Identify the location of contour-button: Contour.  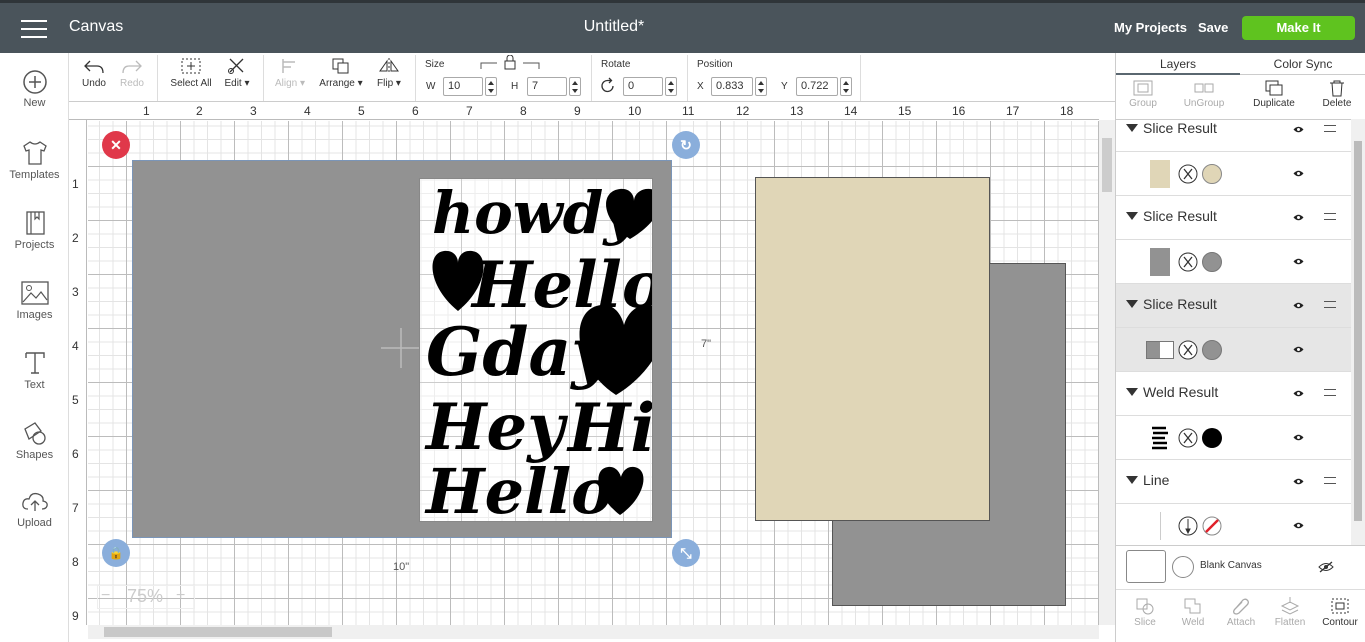
(1340, 612).